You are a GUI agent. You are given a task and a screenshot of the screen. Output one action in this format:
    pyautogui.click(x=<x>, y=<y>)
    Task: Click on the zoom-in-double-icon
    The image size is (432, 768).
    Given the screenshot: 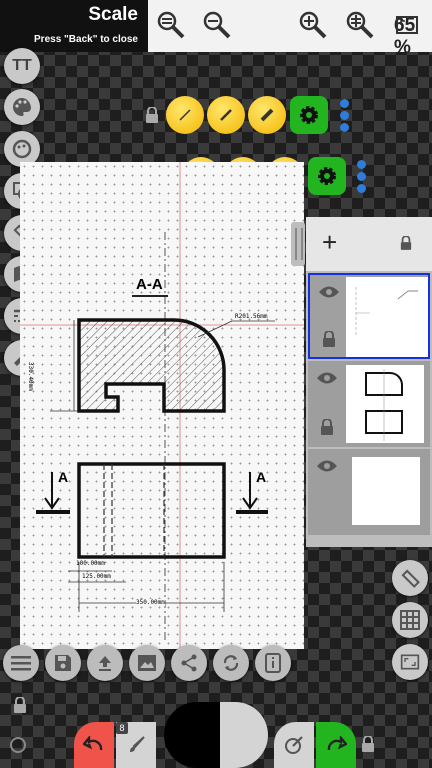 What is the action you would take?
    pyautogui.click(x=360, y=25)
    